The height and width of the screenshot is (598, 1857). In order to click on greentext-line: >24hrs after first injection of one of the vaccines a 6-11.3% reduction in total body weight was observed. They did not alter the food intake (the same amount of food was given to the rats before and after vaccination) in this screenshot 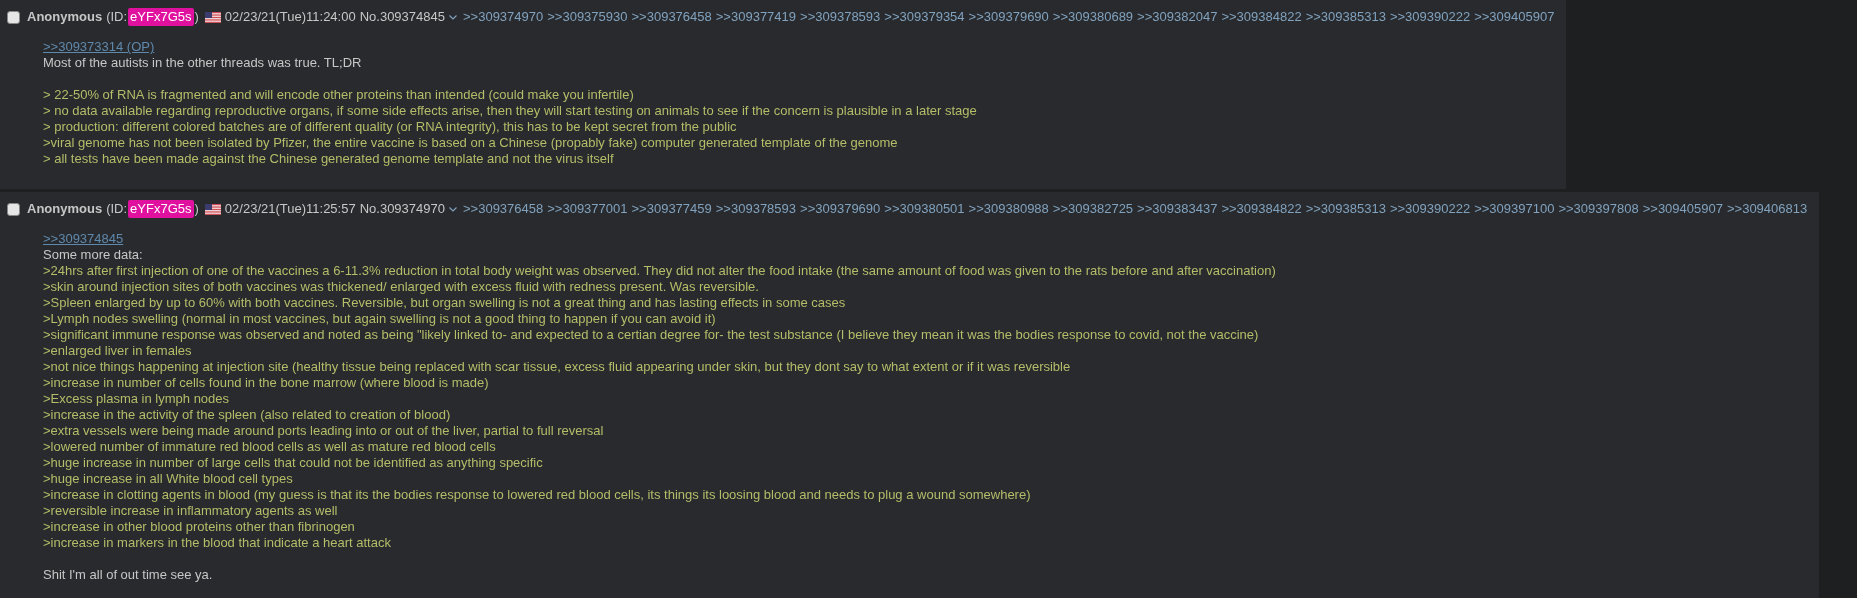, I will do `click(659, 271)`.